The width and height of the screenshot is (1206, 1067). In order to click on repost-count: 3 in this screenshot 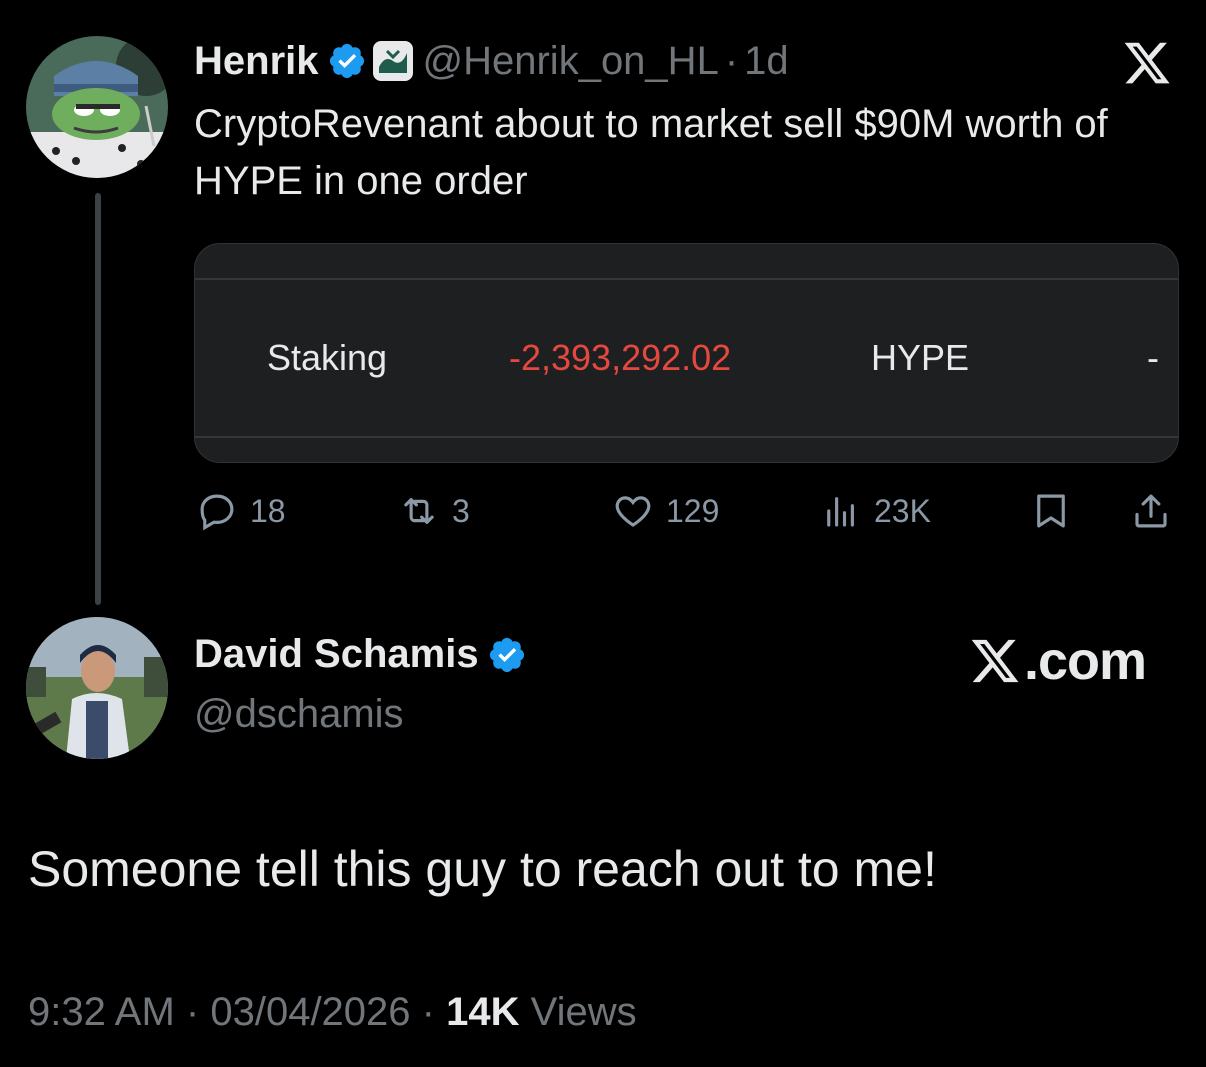, I will do `click(461, 510)`.